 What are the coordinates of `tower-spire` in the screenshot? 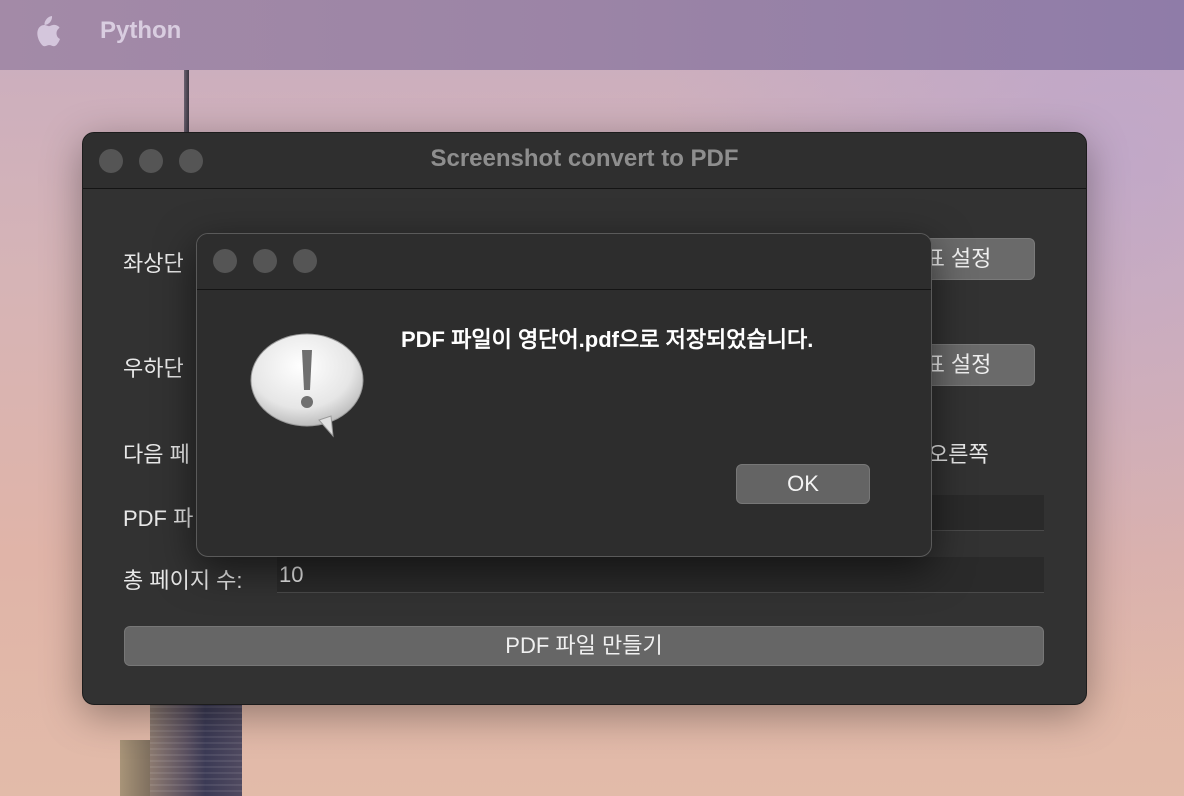 It's located at (186, 100).